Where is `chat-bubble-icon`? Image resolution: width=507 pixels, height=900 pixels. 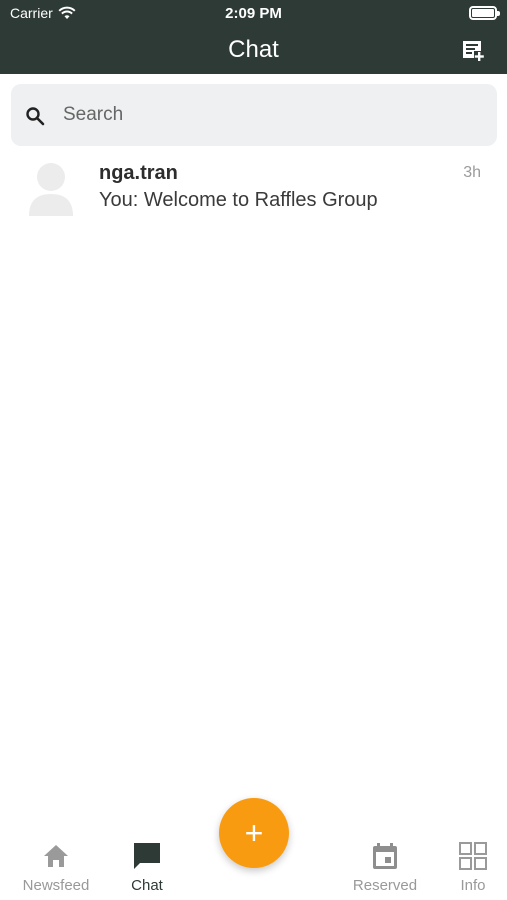 chat-bubble-icon is located at coordinates (147, 856).